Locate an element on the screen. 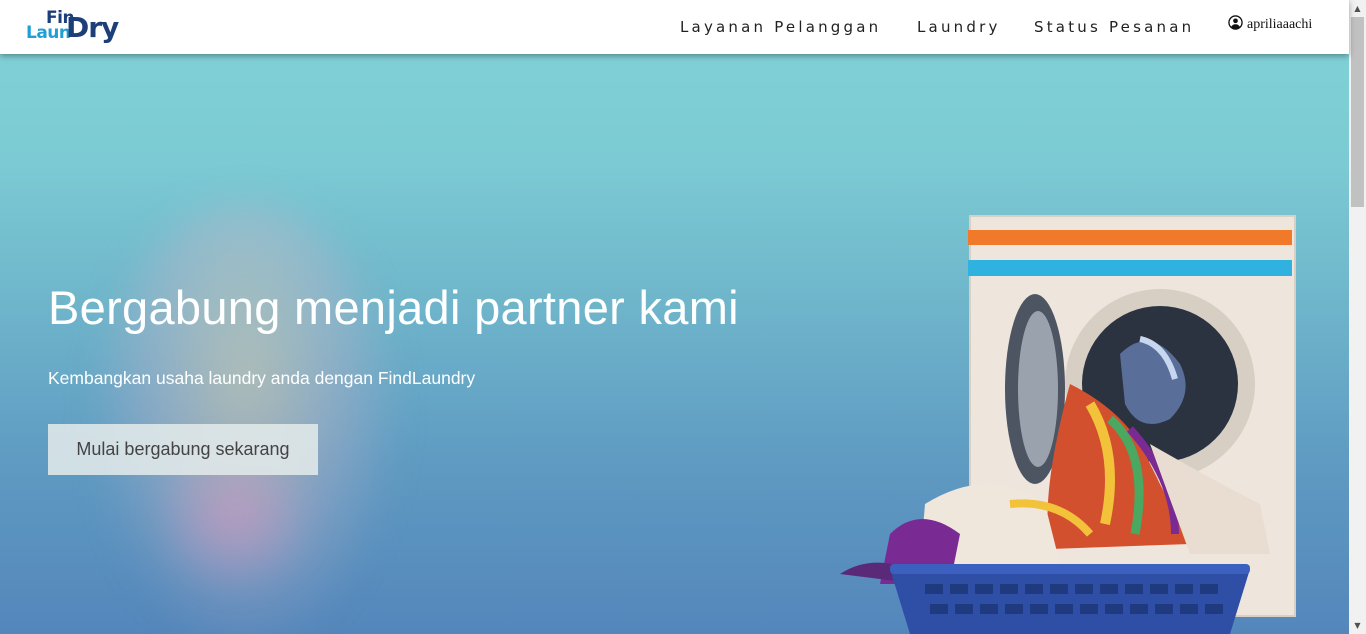 The width and height of the screenshot is (1366, 634). nav-link-status-pesanan: Status Pesanan is located at coordinates (1114, 28).